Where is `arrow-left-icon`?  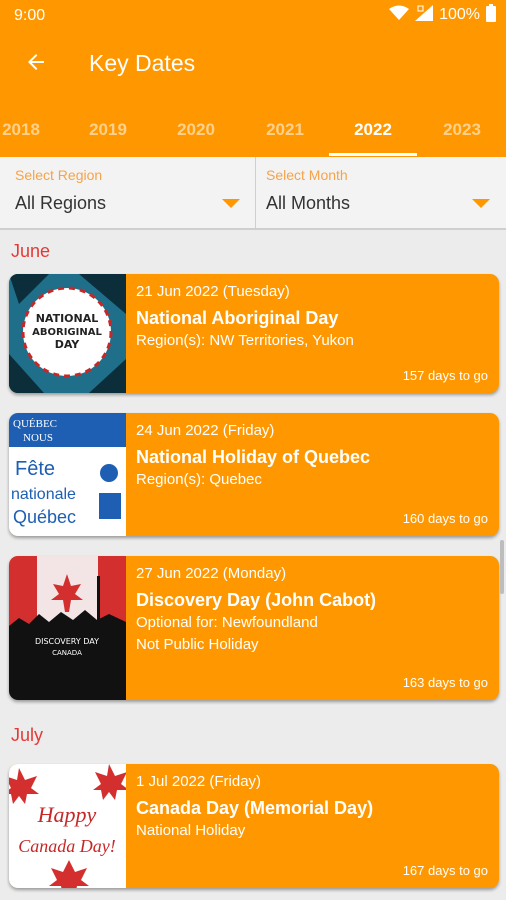 arrow-left-icon is located at coordinates (36, 64).